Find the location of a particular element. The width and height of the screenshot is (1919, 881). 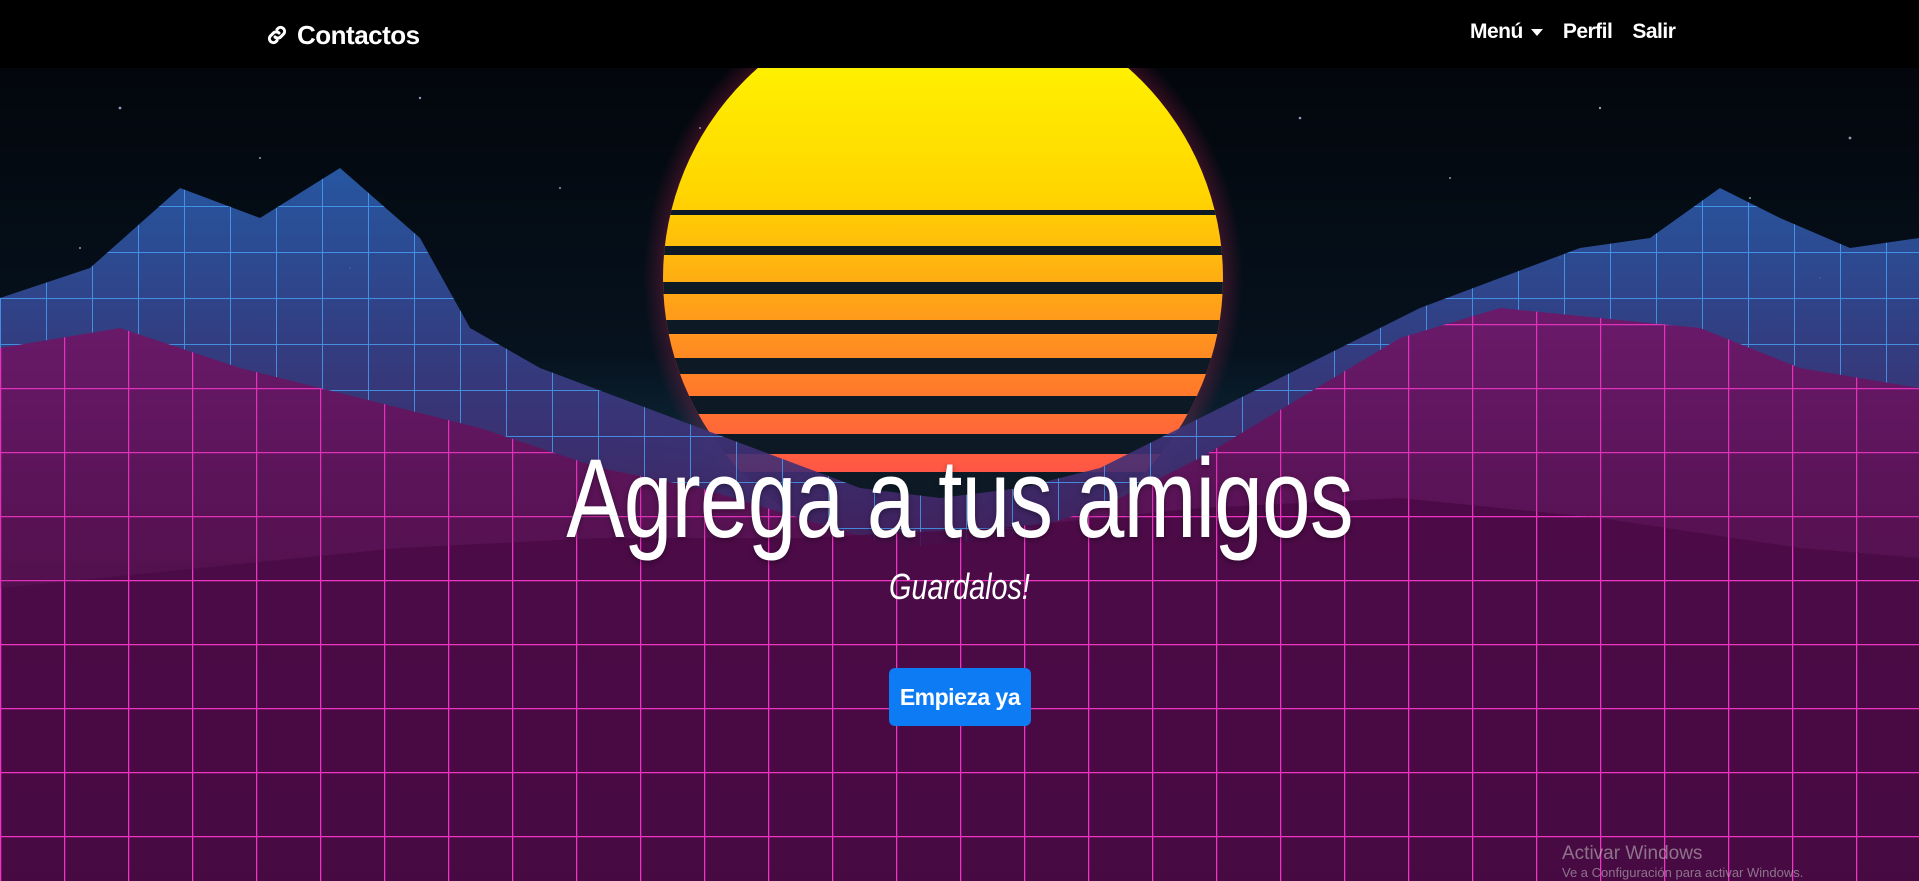

profile-label: Perfil is located at coordinates (1587, 31).